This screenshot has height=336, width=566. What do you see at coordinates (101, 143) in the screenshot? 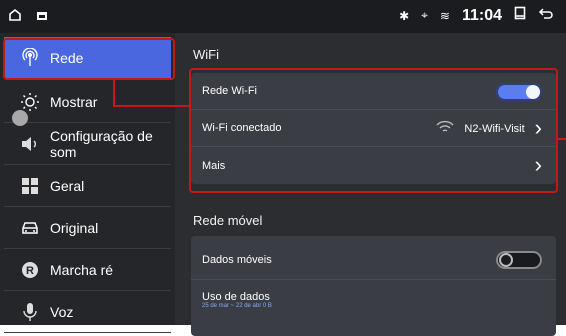
I see `sidebar-item-label: Configuração de som` at bounding box center [101, 143].